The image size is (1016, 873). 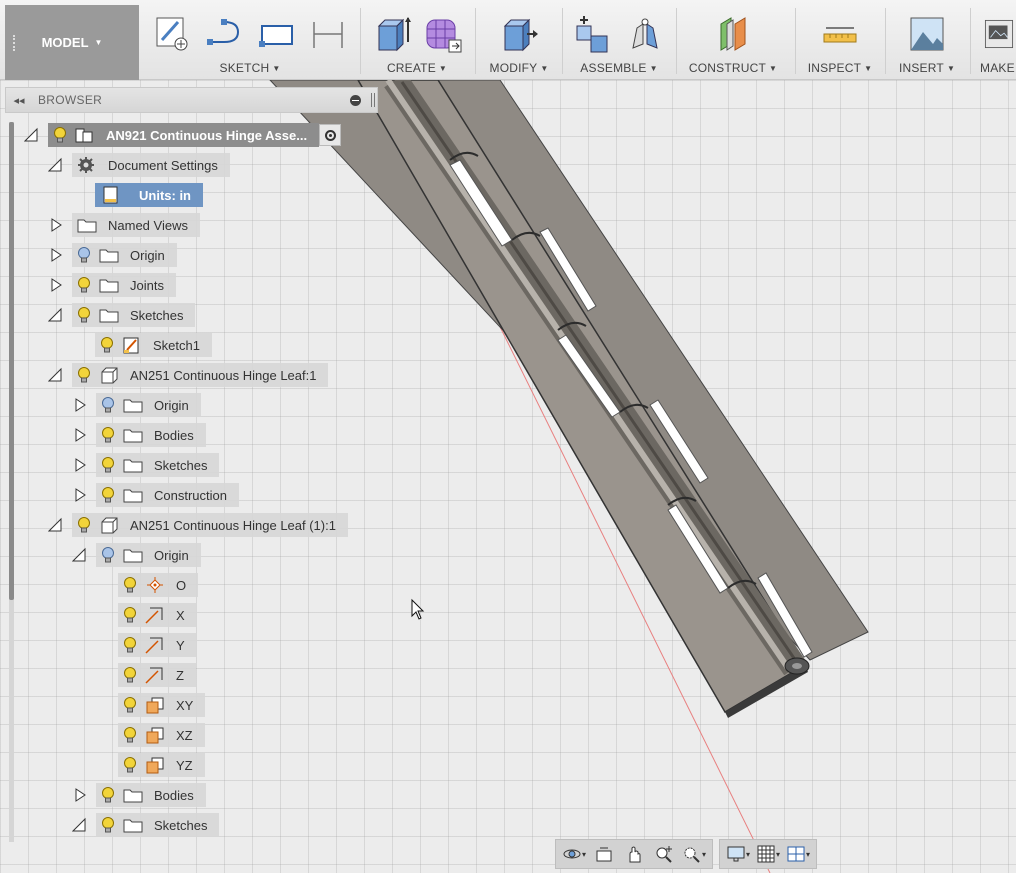 I want to click on new-component-icon, so click(x=593, y=34).